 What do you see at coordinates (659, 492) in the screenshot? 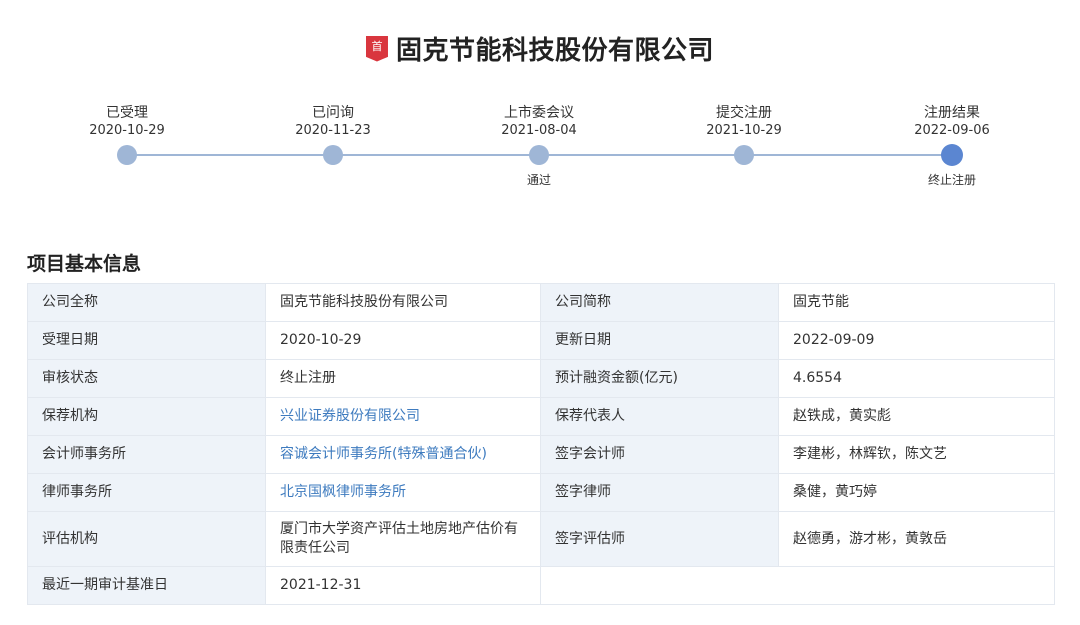
I see `row-label: 签字律师` at bounding box center [659, 492].